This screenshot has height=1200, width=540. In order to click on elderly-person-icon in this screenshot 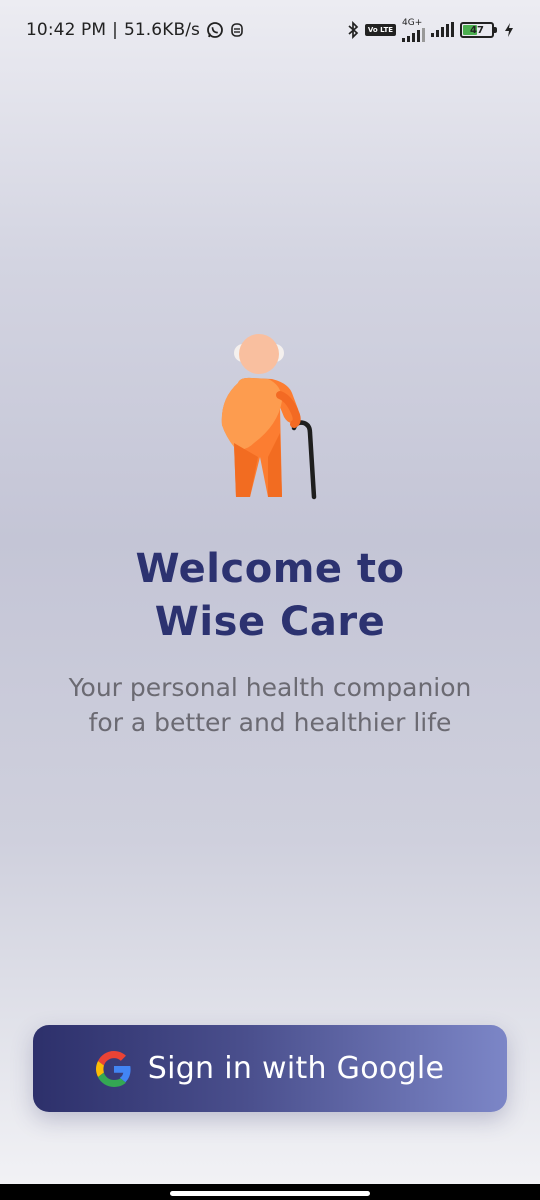, I will do `click(270, 415)`.